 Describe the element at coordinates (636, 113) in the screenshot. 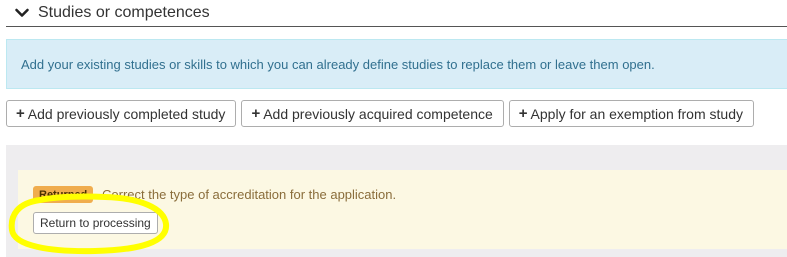

I see `apply-exemption-label: Apply for an exemption from study` at that location.